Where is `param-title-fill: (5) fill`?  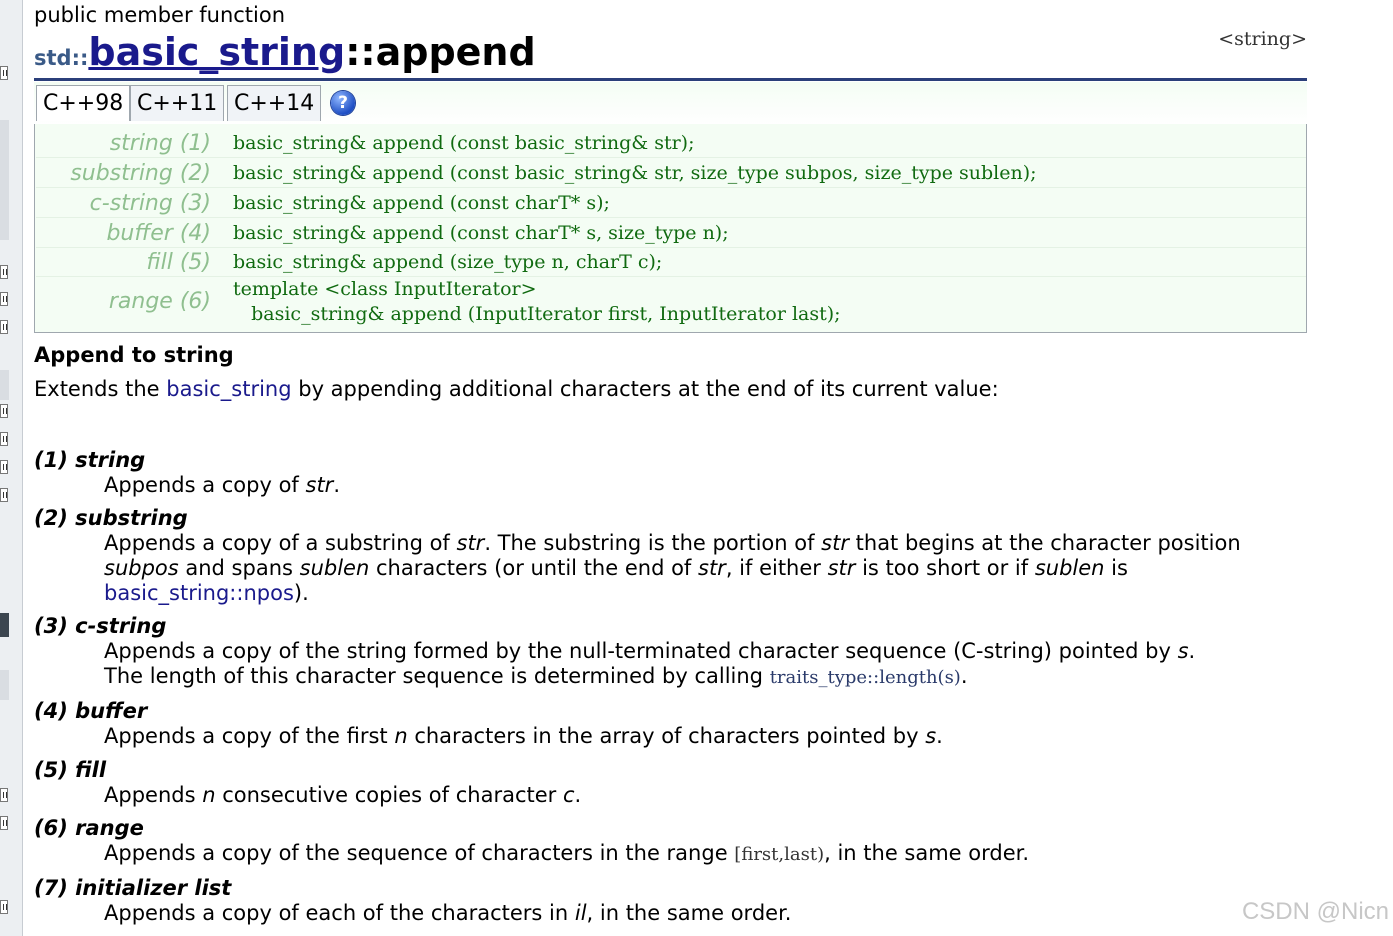
param-title-fill: (5) fill is located at coordinates (70, 770).